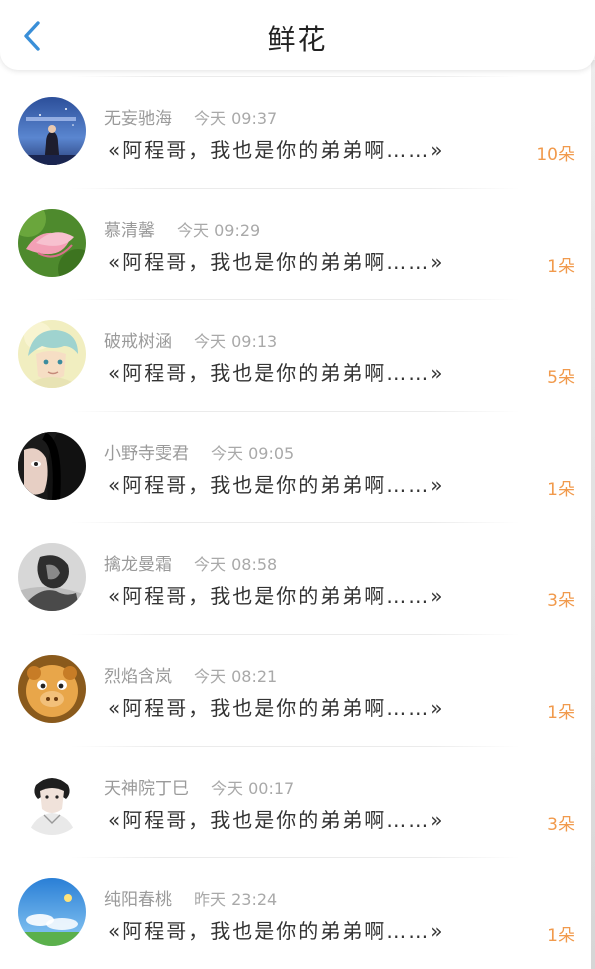  I want to click on avatar-cartoon-pig-icon, so click(52, 688).